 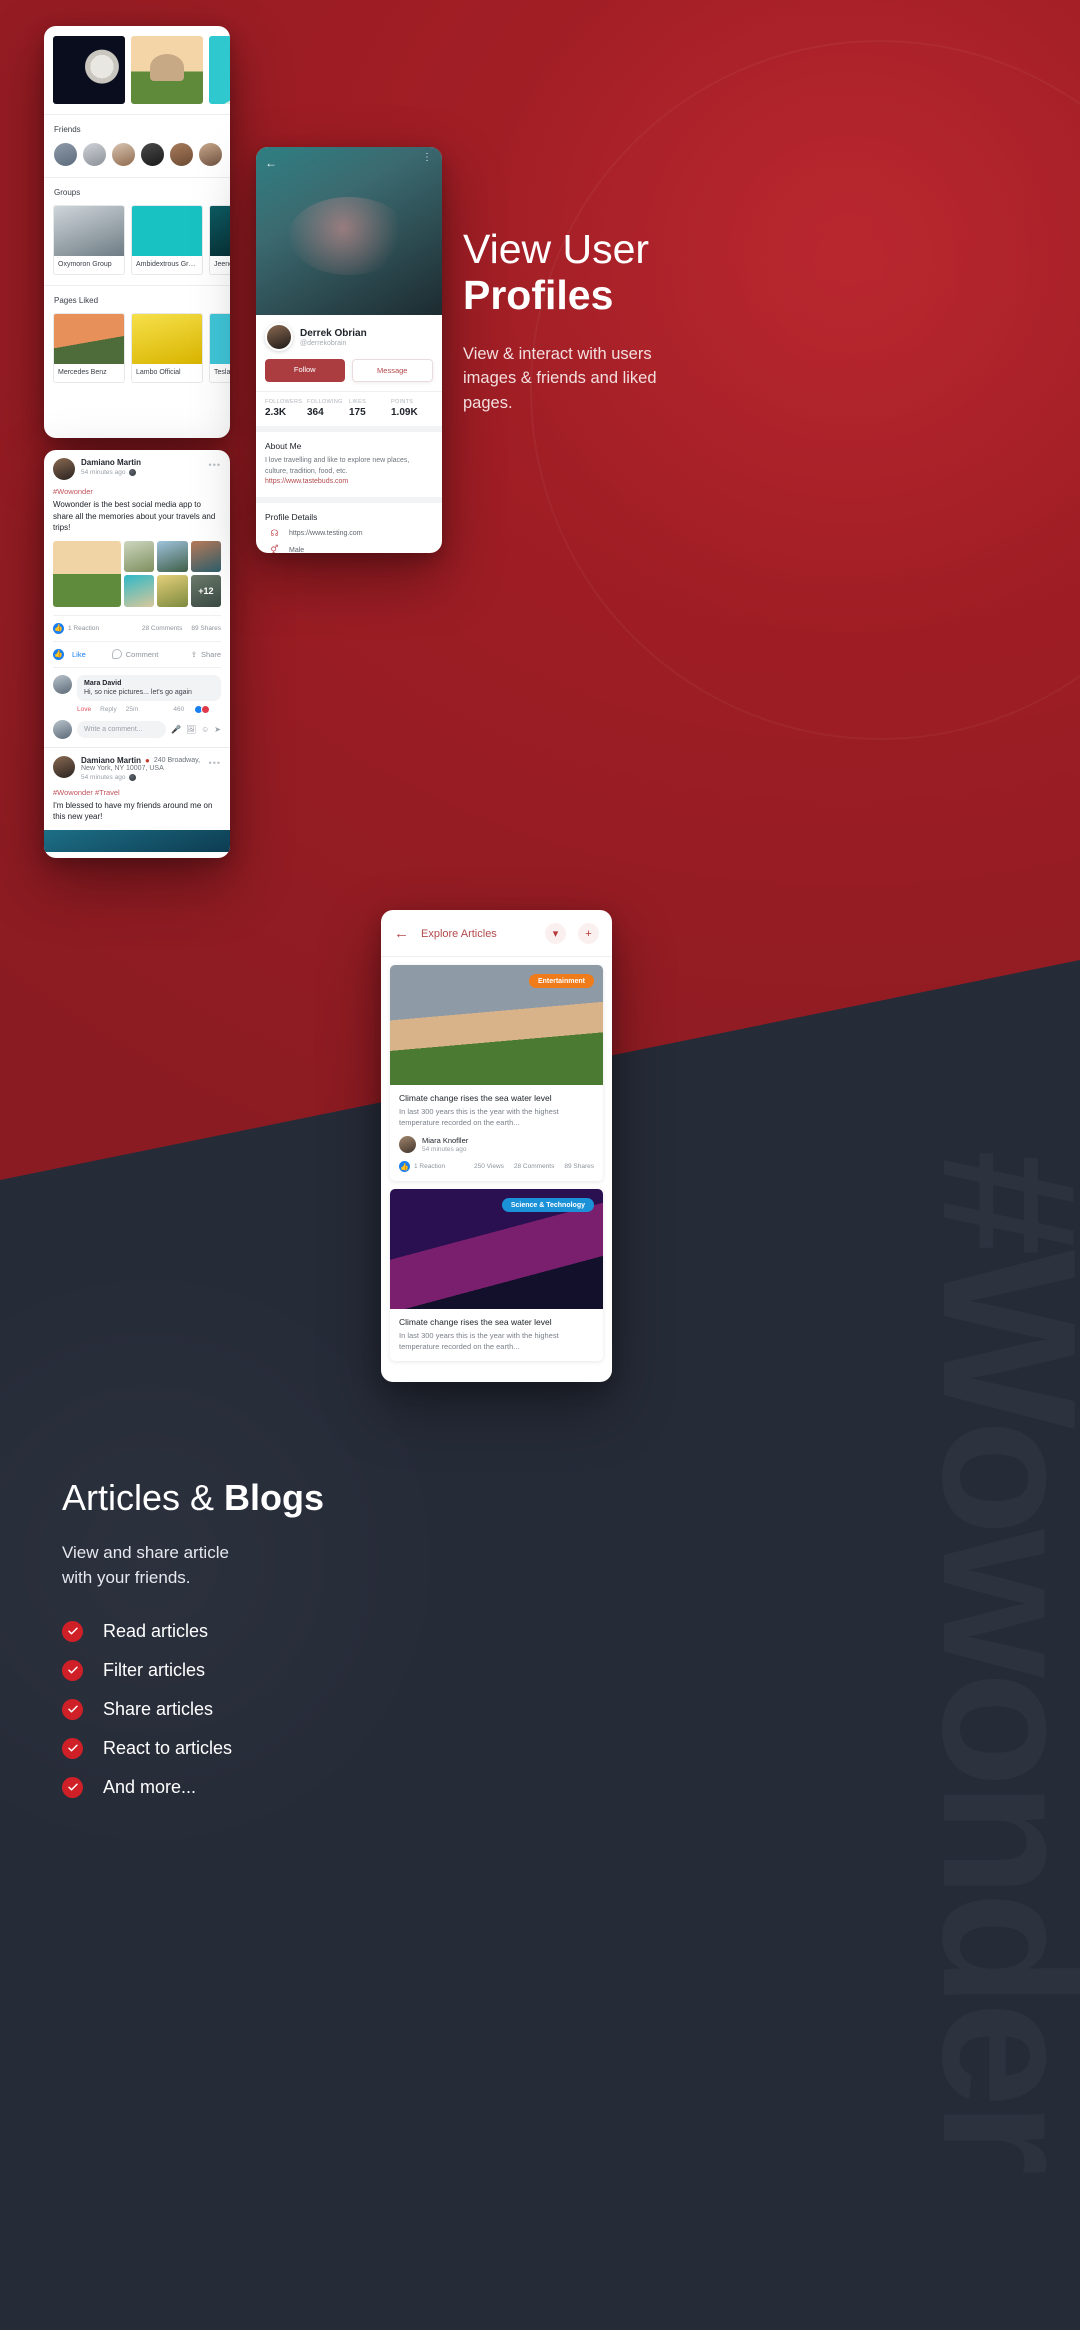 What do you see at coordinates (459, 933) in the screenshot?
I see `page-title: Explore Articles` at bounding box center [459, 933].